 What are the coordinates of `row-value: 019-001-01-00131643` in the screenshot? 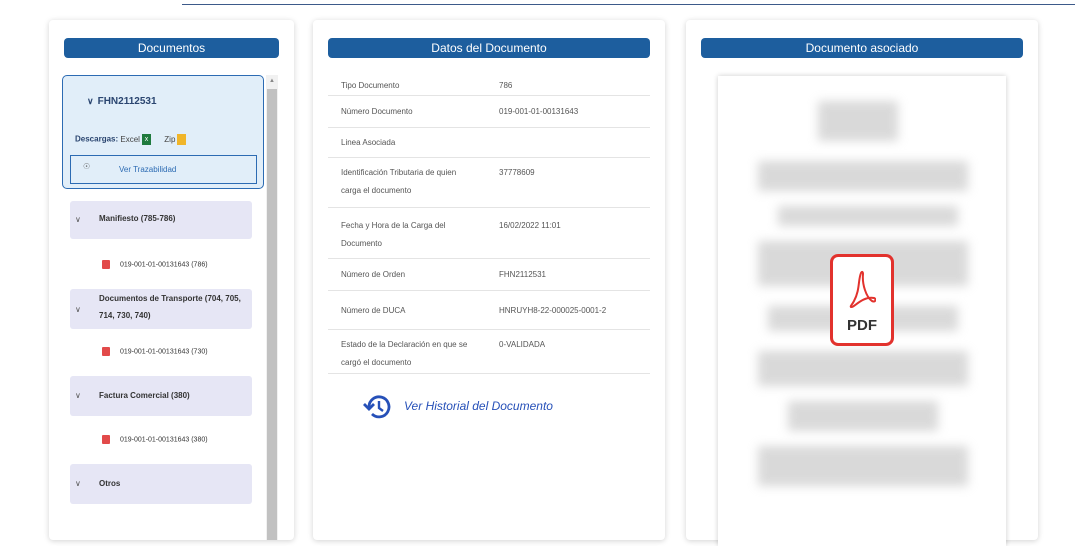 It's located at (539, 111).